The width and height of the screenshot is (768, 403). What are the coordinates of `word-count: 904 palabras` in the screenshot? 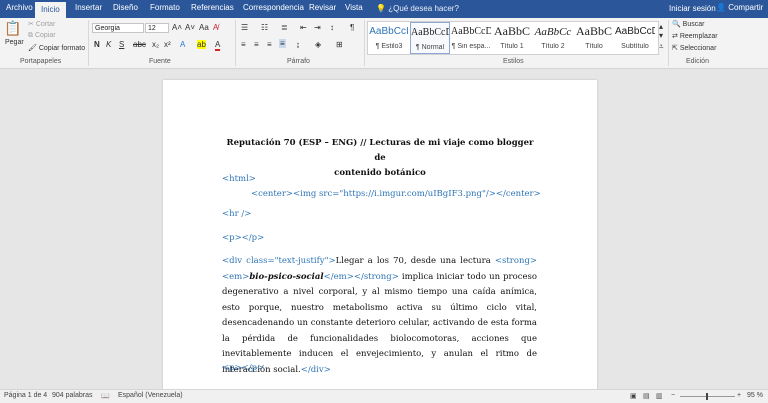 It's located at (72, 395).